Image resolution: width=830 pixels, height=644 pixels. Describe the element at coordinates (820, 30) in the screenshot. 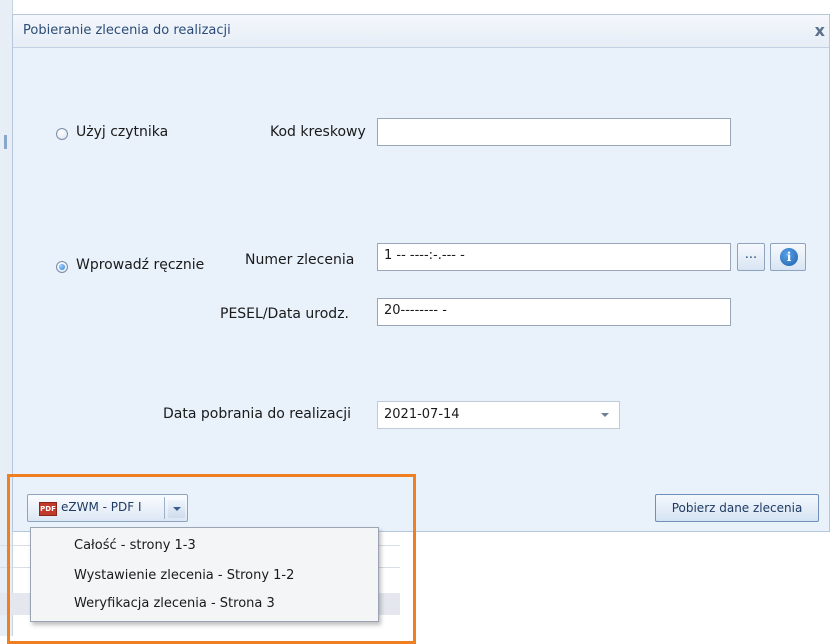

I see `close-button: x` at that location.